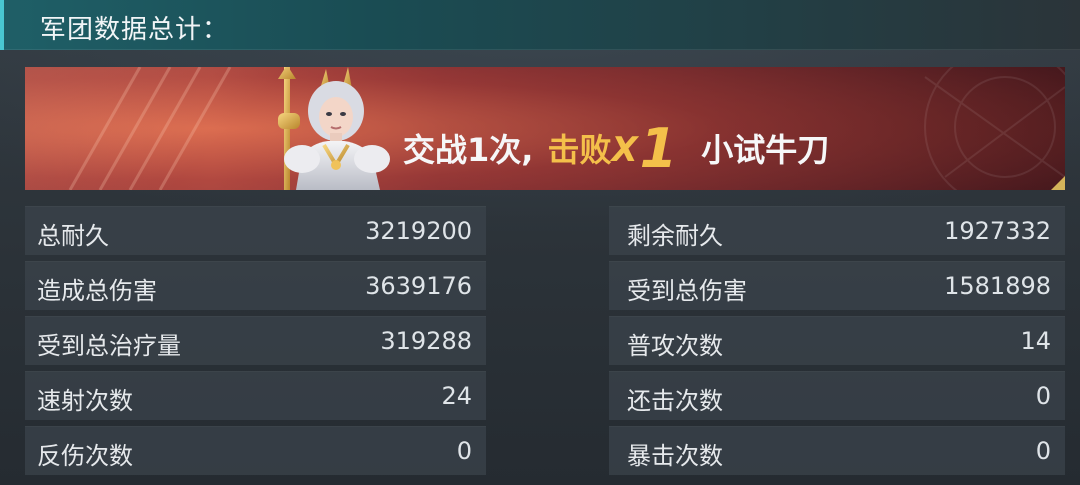 This screenshot has height=485, width=1080. What do you see at coordinates (837, 450) in the screenshot?
I see `stat-cell: 暴击次数 0` at bounding box center [837, 450].